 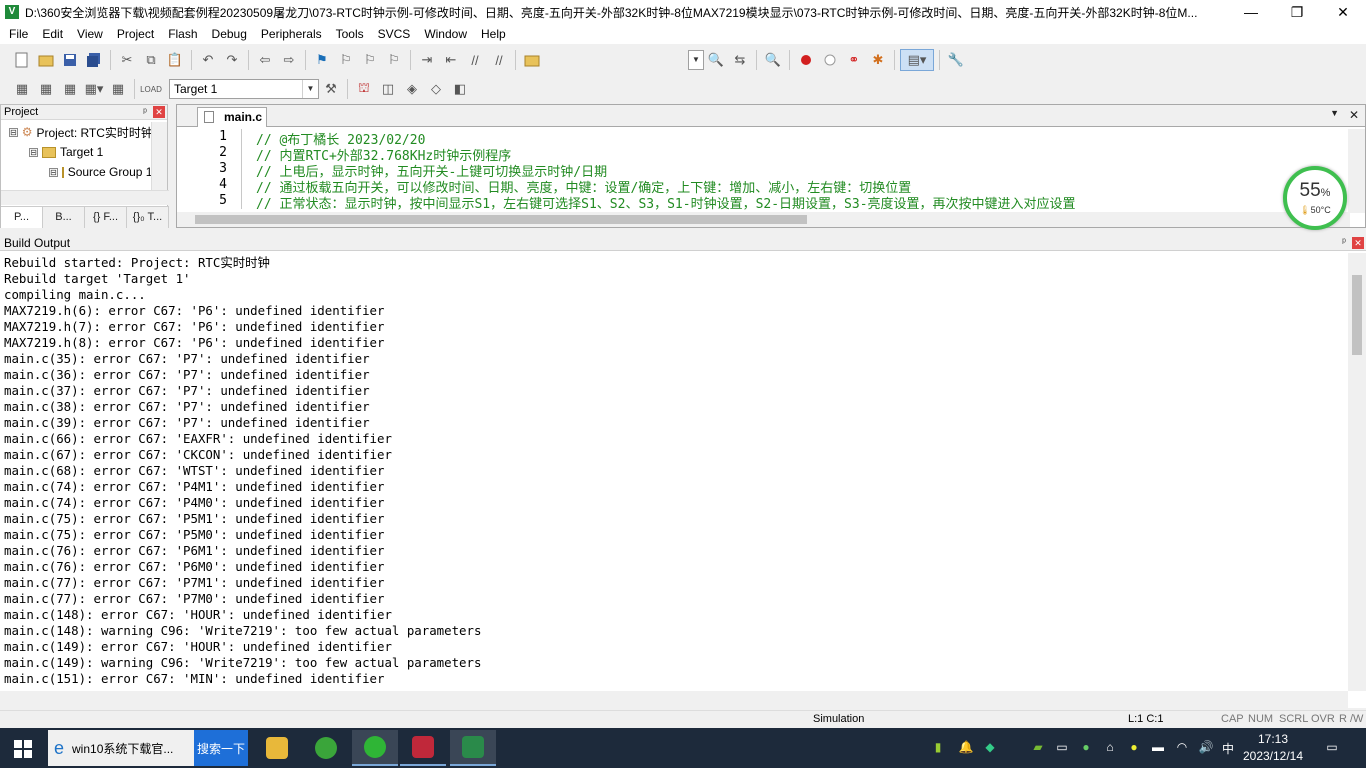 I want to click on system-monitor-badge: 55% 🌡50°C, so click(x=1315, y=198).